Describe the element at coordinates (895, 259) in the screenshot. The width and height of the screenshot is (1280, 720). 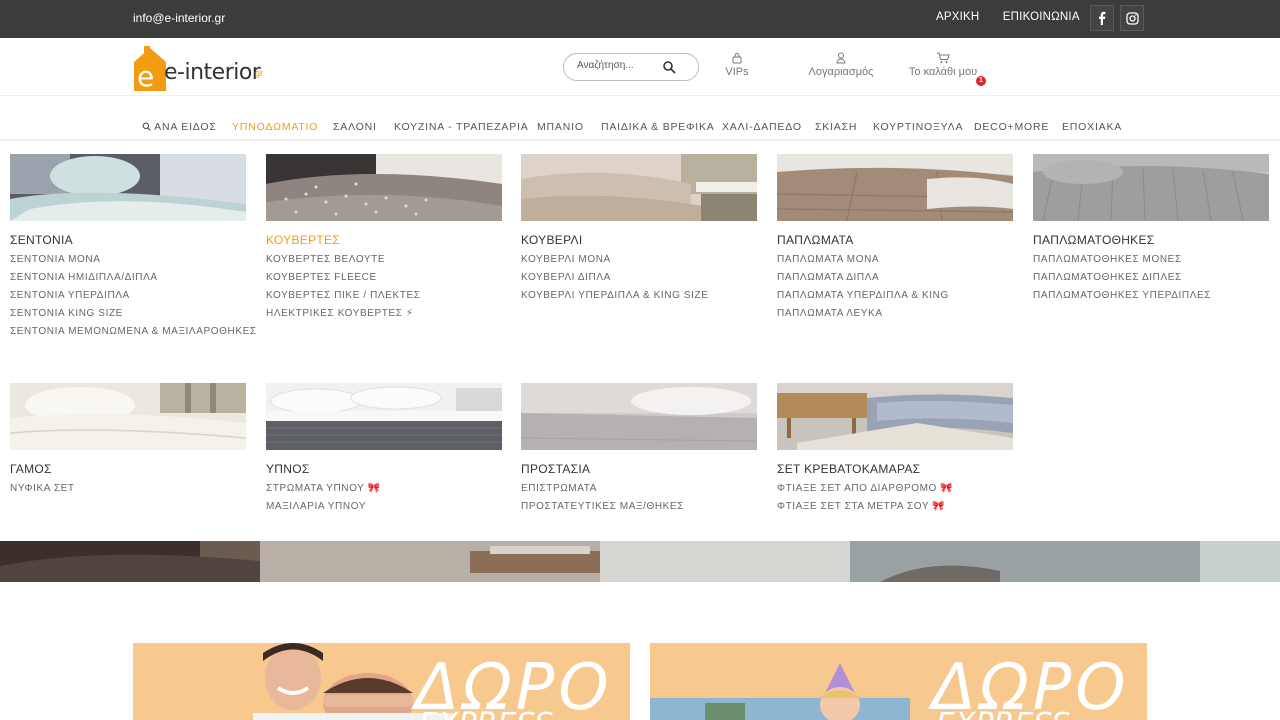
I see `subcategory-link: ΠΑΠΛΩΜΑΤΑ ΜΟΝΑ` at that location.